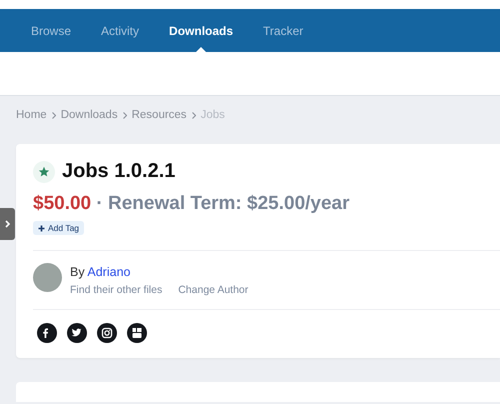 The width and height of the screenshot is (500, 404). What do you see at coordinates (51, 30) in the screenshot?
I see `nav-tab: Browse` at bounding box center [51, 30].